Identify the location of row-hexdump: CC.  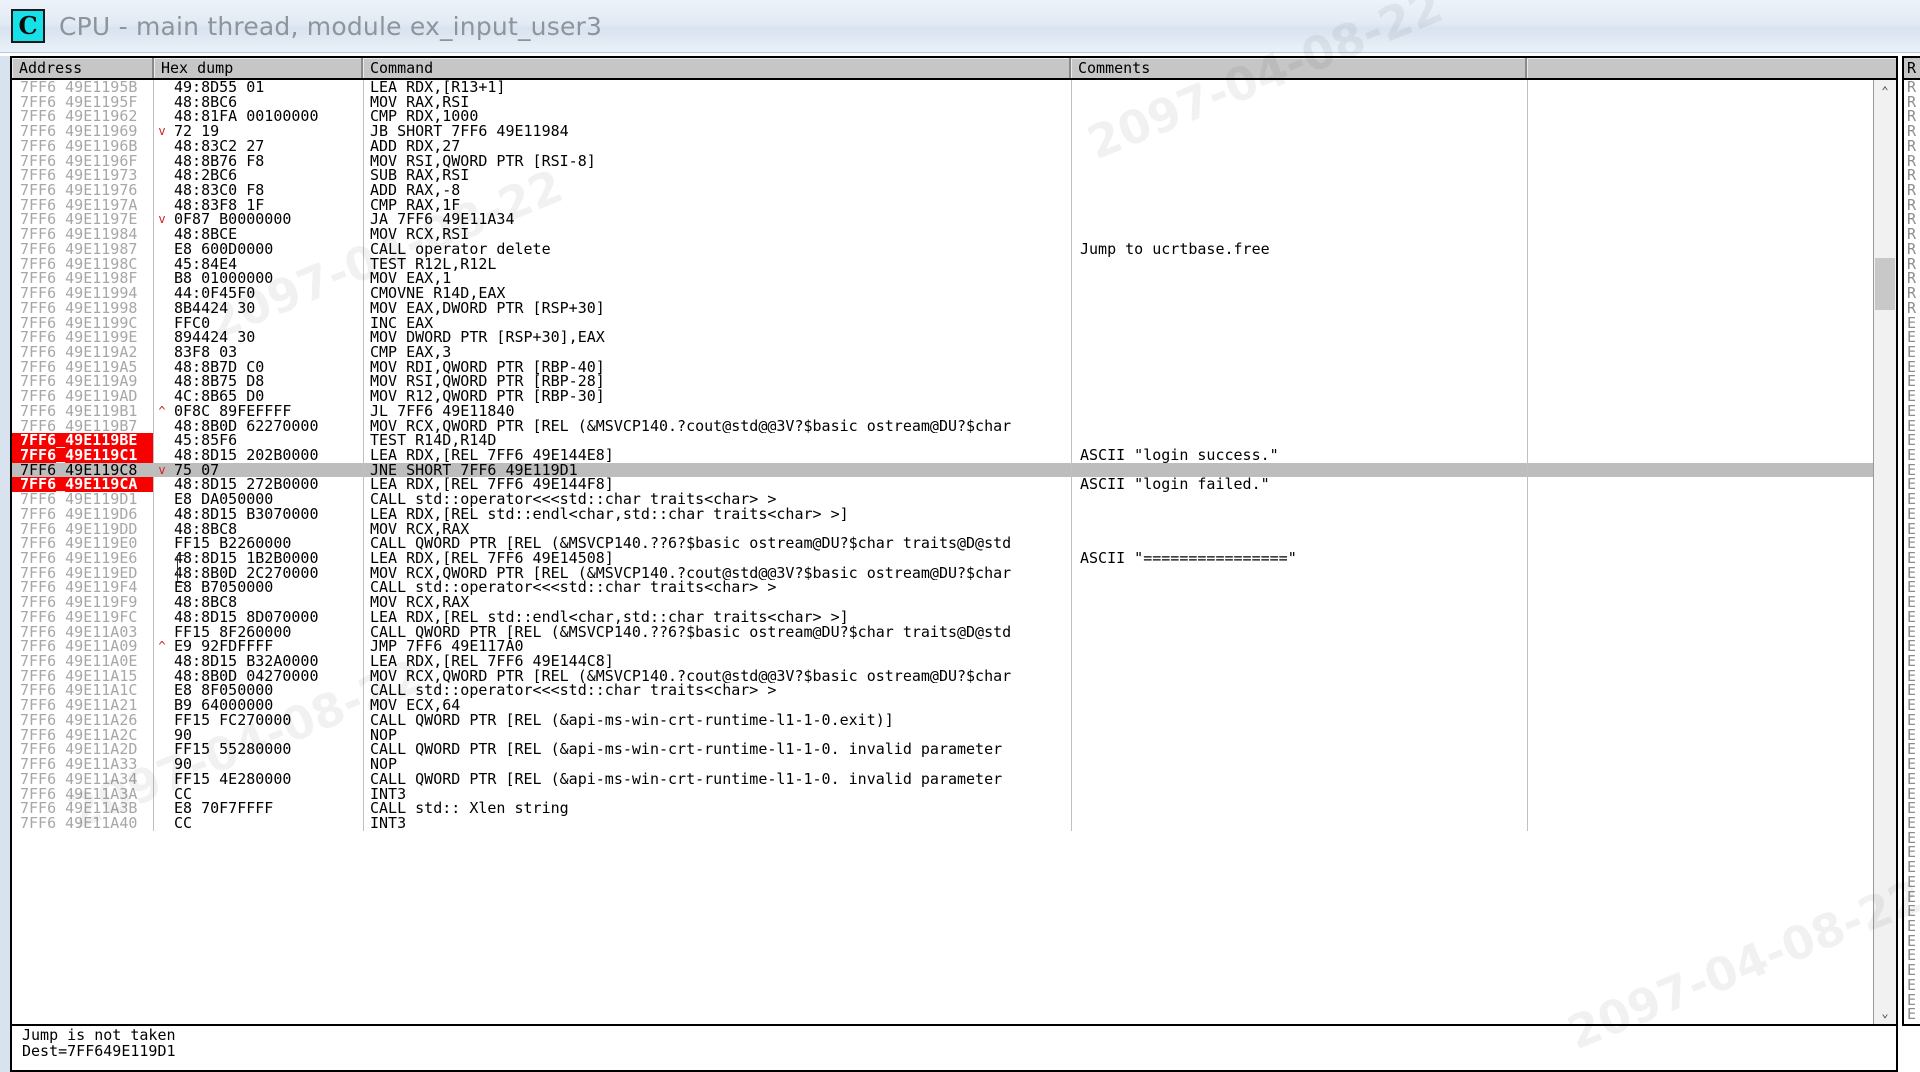
(266, 794).